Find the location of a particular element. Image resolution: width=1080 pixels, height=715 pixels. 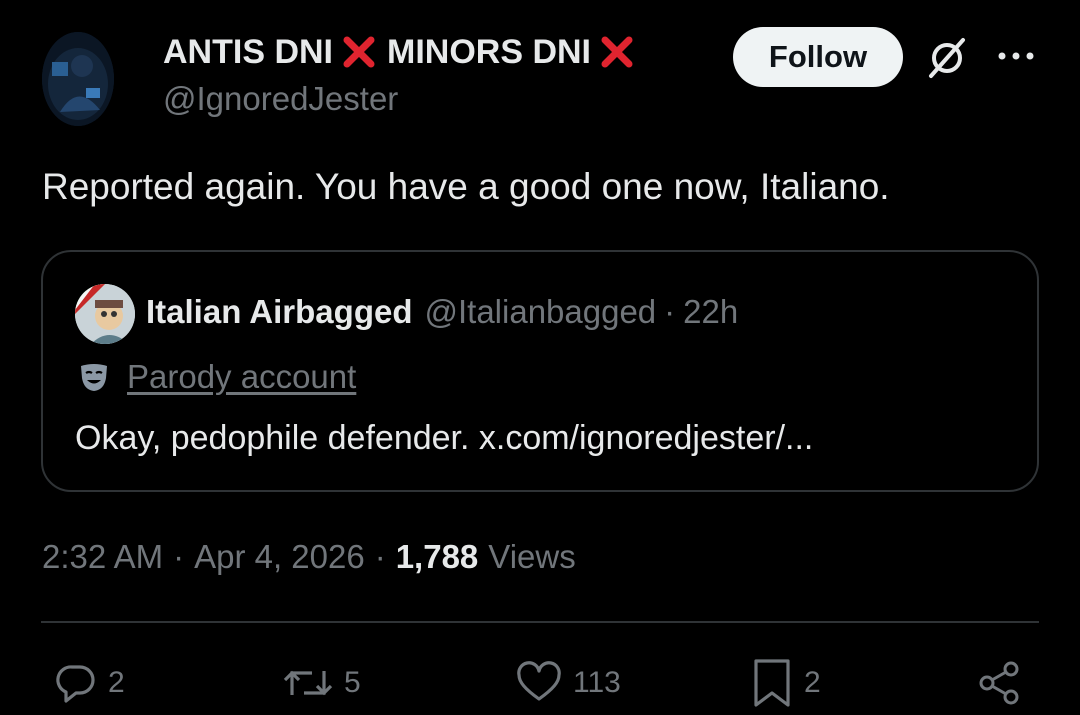

views-count: 1,788 is located at coordinates (437, 557).